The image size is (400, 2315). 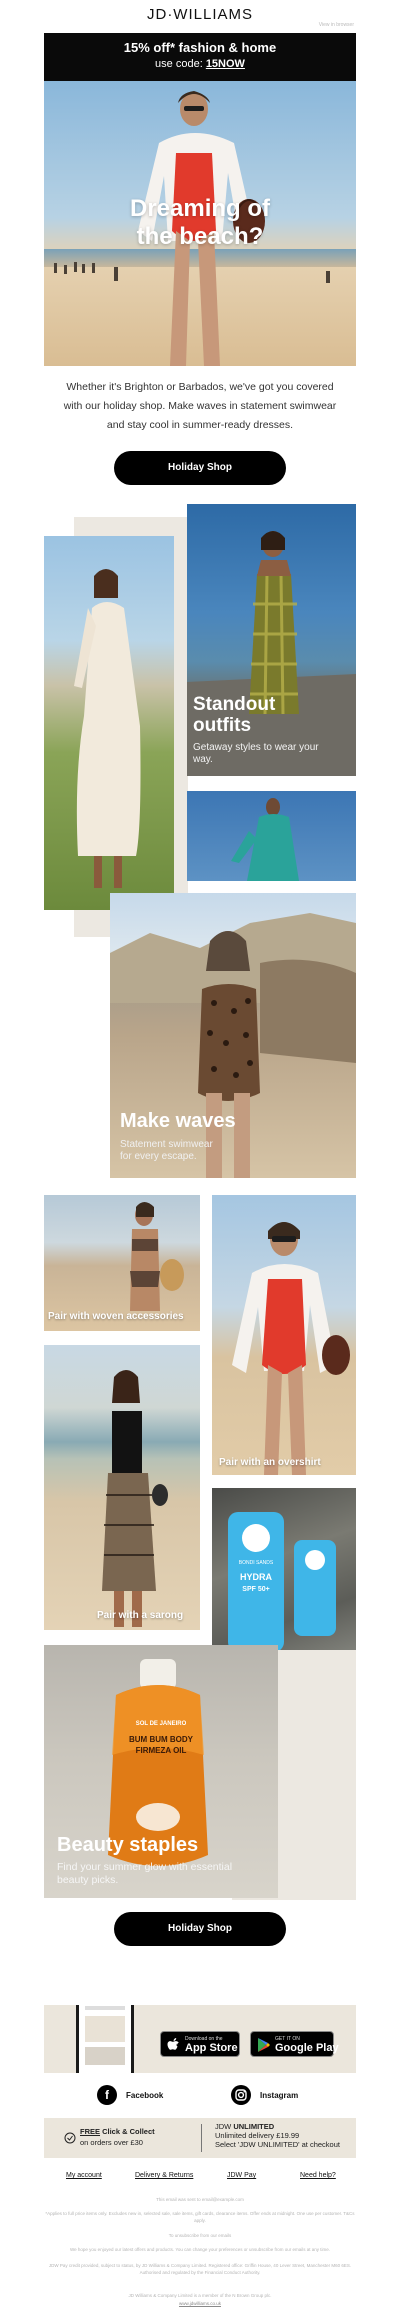 What do you see at coordinates (128, 1845) in the screenshot?
I see `beauty-title: Beauty staples` at bounding box center [128, 1845].